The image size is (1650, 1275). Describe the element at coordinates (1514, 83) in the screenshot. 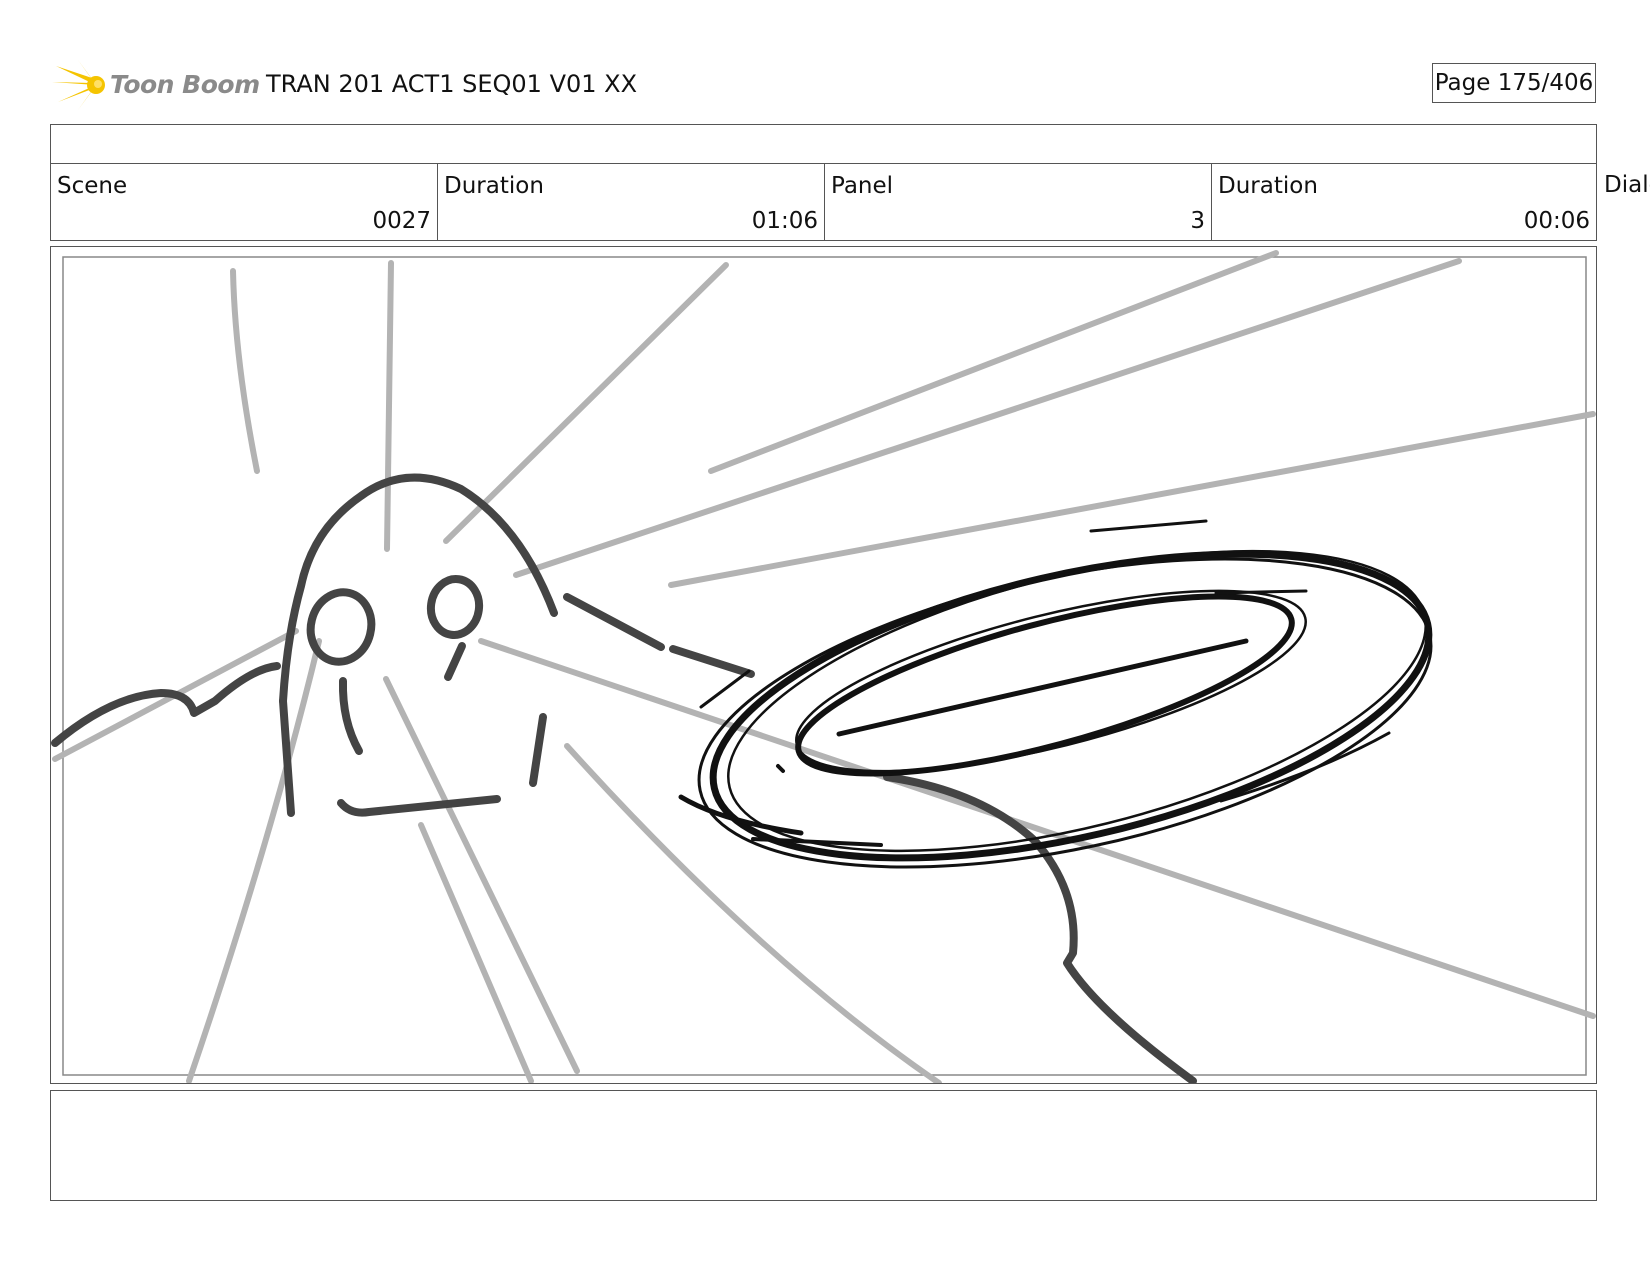

I see `page-number: Page 175/406` at that location.